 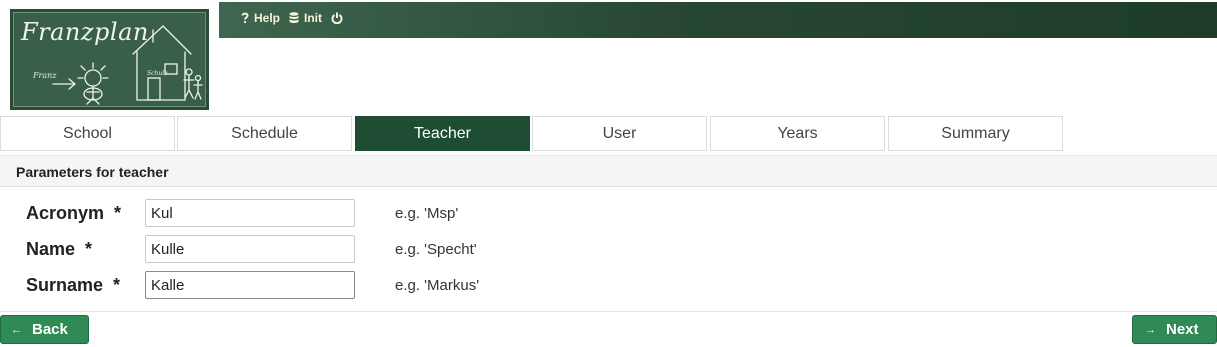 What do you see at coordinates (608, 171) in the screenshot?
I see `section-header: Parameters for teacher` at bounding box center [608, 171].